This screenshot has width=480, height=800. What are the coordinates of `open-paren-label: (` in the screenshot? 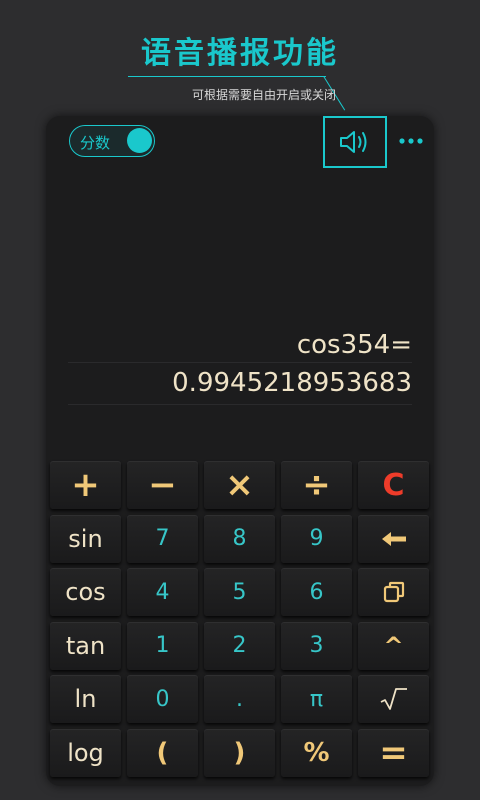 It's located at (162, 752).